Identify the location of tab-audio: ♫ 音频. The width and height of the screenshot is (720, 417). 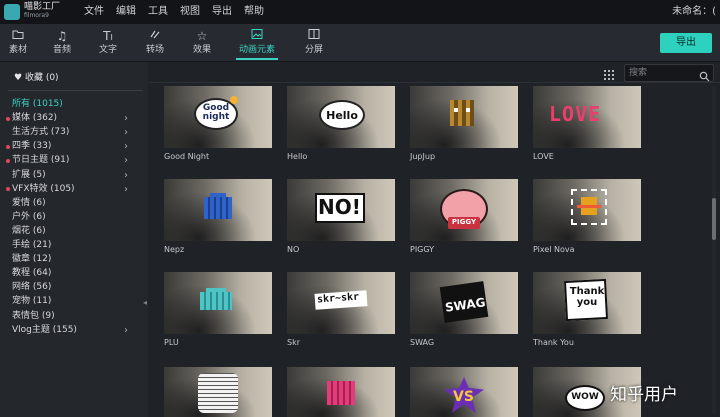
(62, 44).